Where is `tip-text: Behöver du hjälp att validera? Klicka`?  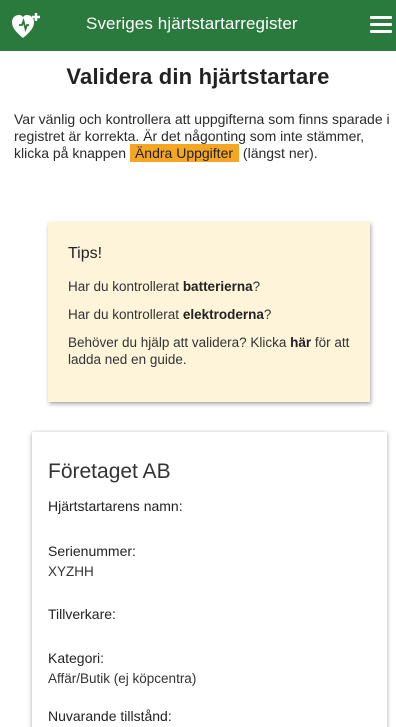
tip-text: Behöver du hjälp att validera? Klicka is located at coordinates (179, 342).